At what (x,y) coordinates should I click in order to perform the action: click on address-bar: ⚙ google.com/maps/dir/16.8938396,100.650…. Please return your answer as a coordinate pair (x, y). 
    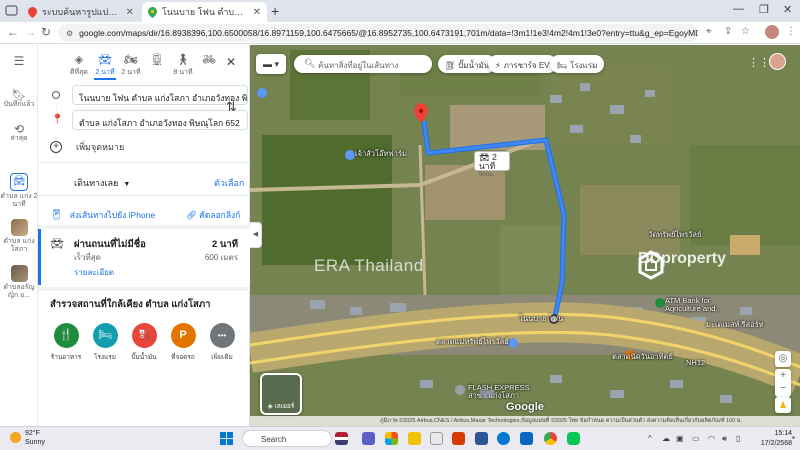
    Looking at the image, I should click on (378, 33).